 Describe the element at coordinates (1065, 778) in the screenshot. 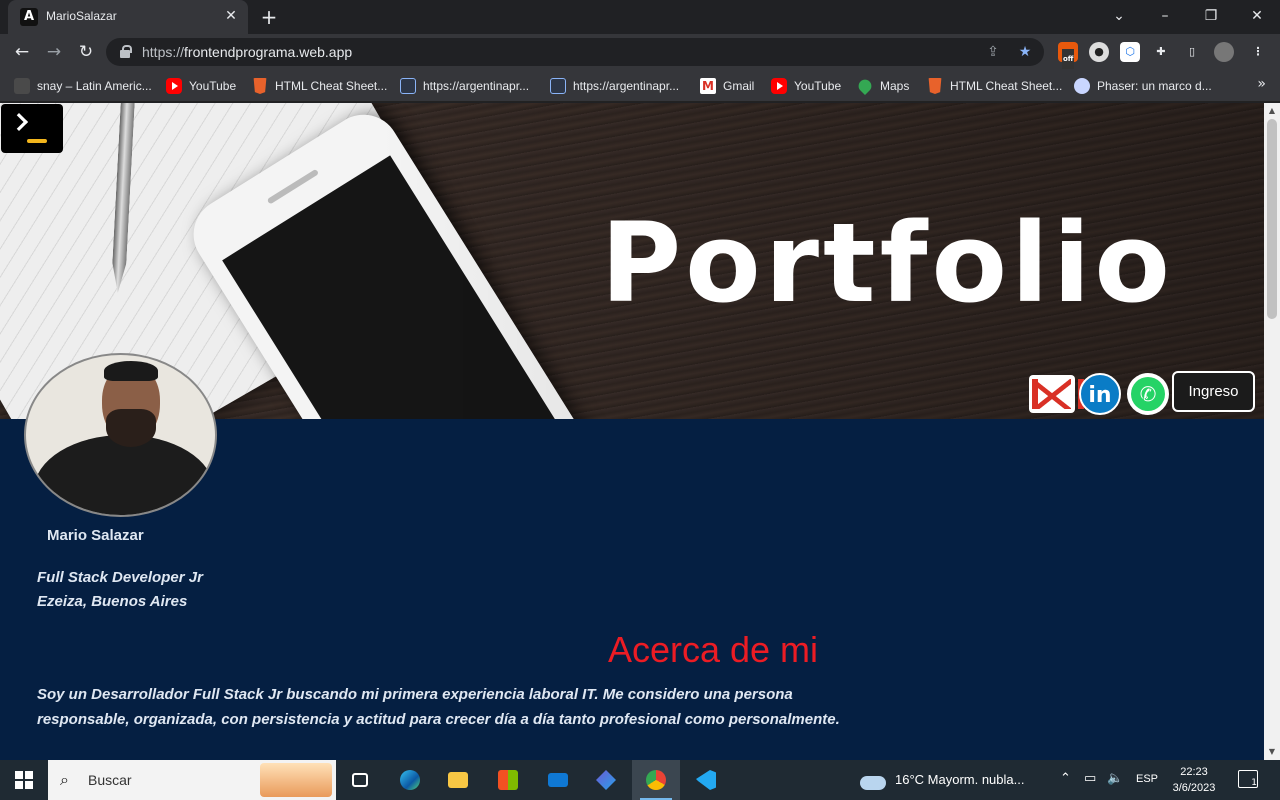

I see `tray-chevron-up-icon: ⌃` at that location.